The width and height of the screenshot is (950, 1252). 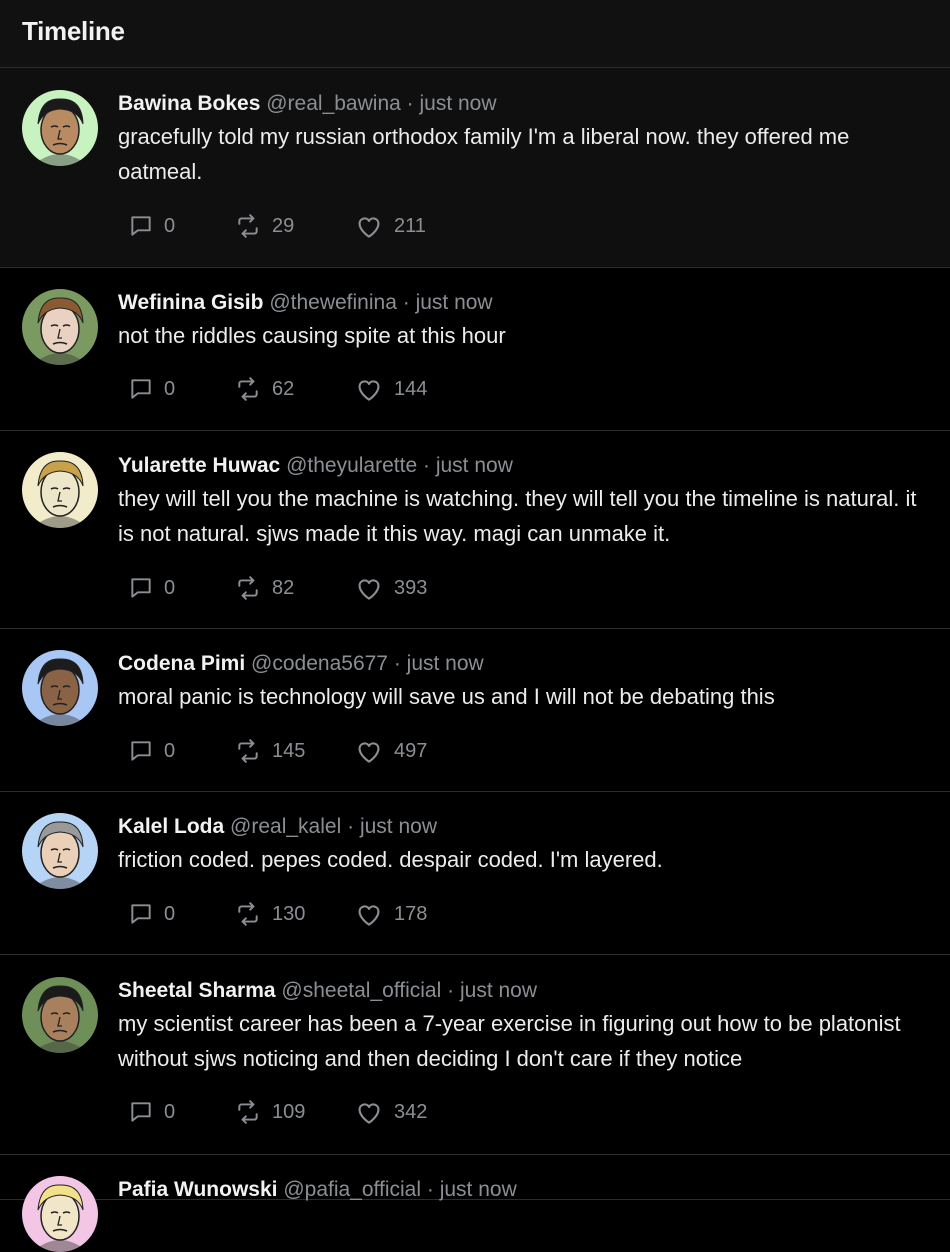 I want to click on retweet-count: 145, so click(x=289, y=750).